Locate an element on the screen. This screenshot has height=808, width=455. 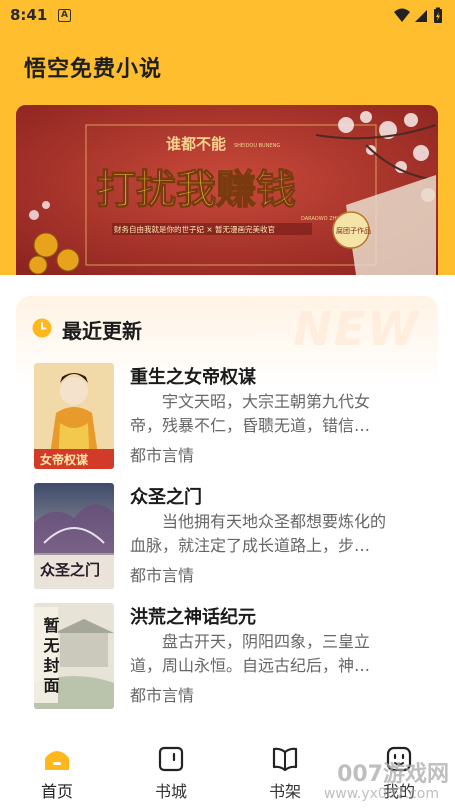
banner-small-title: 谁都不能 is located at coordinates (196, 144).